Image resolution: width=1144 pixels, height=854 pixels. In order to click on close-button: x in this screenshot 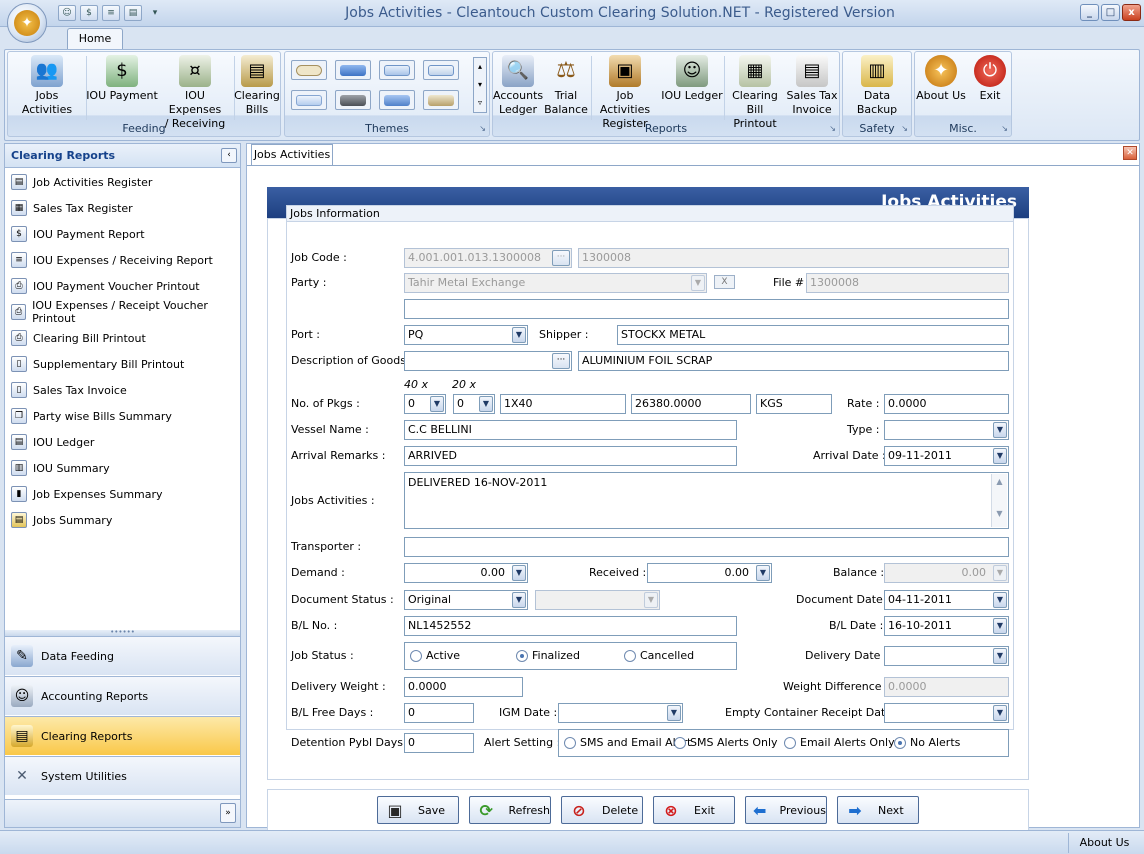, I will do `click(1131, 12)`.